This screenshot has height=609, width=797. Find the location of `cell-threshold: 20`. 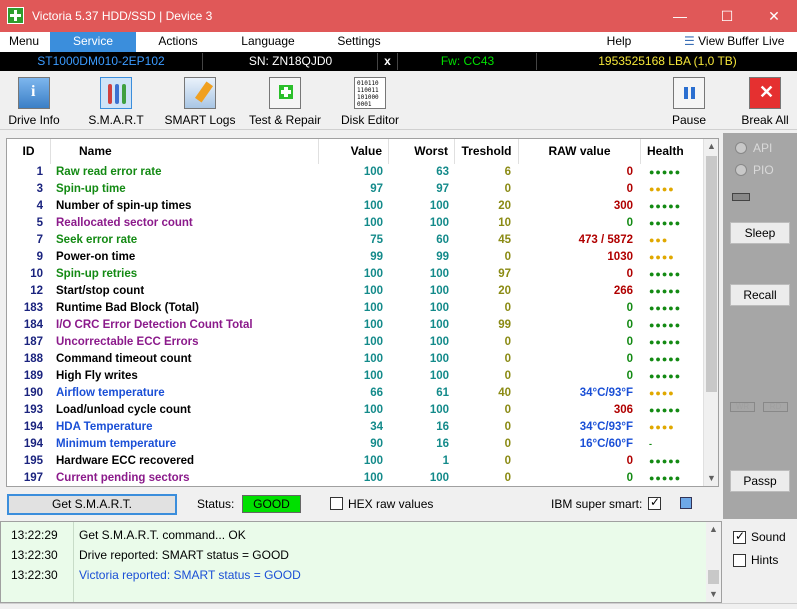

cell-threshold: 20 is located at coordinates (504, 291).